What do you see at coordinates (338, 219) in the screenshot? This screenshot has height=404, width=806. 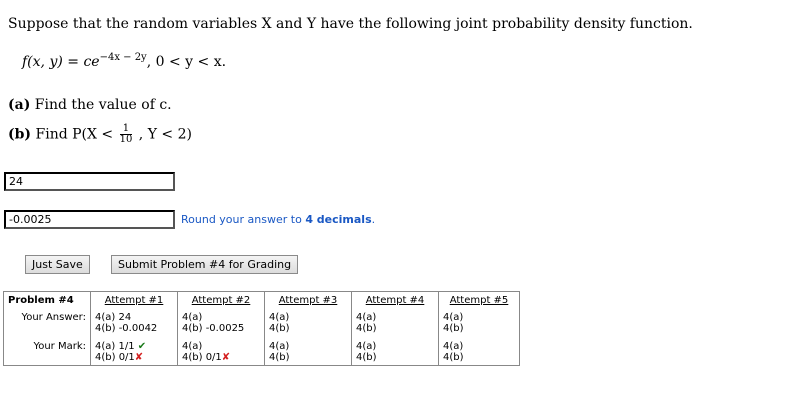 I see `hint-bold: 4 decimals` at bounding box center [338, 219].